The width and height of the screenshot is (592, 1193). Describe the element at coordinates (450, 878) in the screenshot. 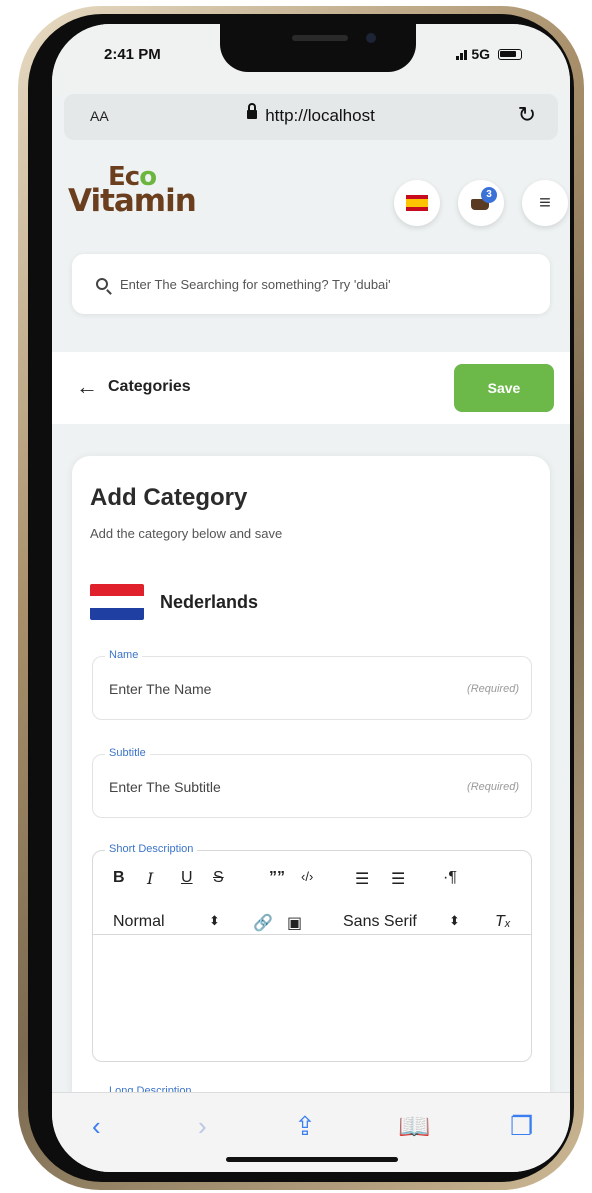

I see `text-direction-button: ·¶` at that location.